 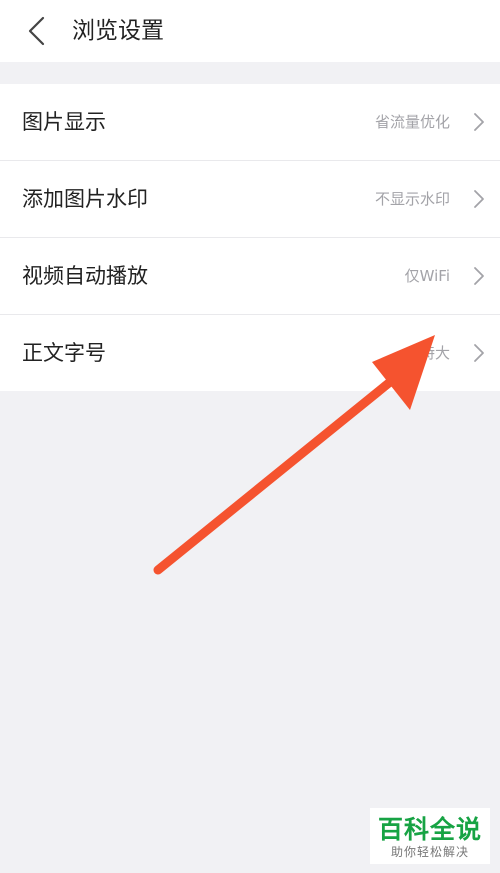 I want to click on back-button, so click(x=39, y=31).